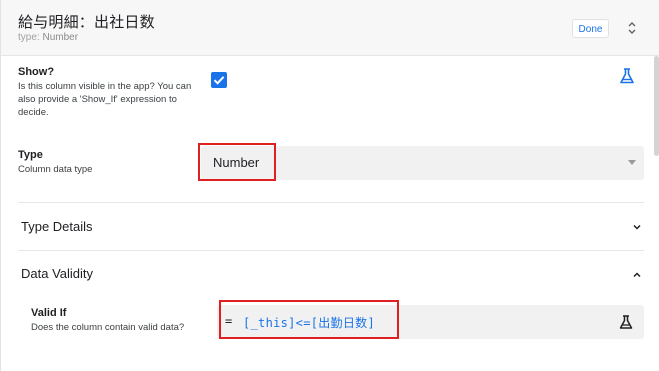 The image size is (659, 371). I want to click on type-subtitle-value: Number, so click(60, 37).